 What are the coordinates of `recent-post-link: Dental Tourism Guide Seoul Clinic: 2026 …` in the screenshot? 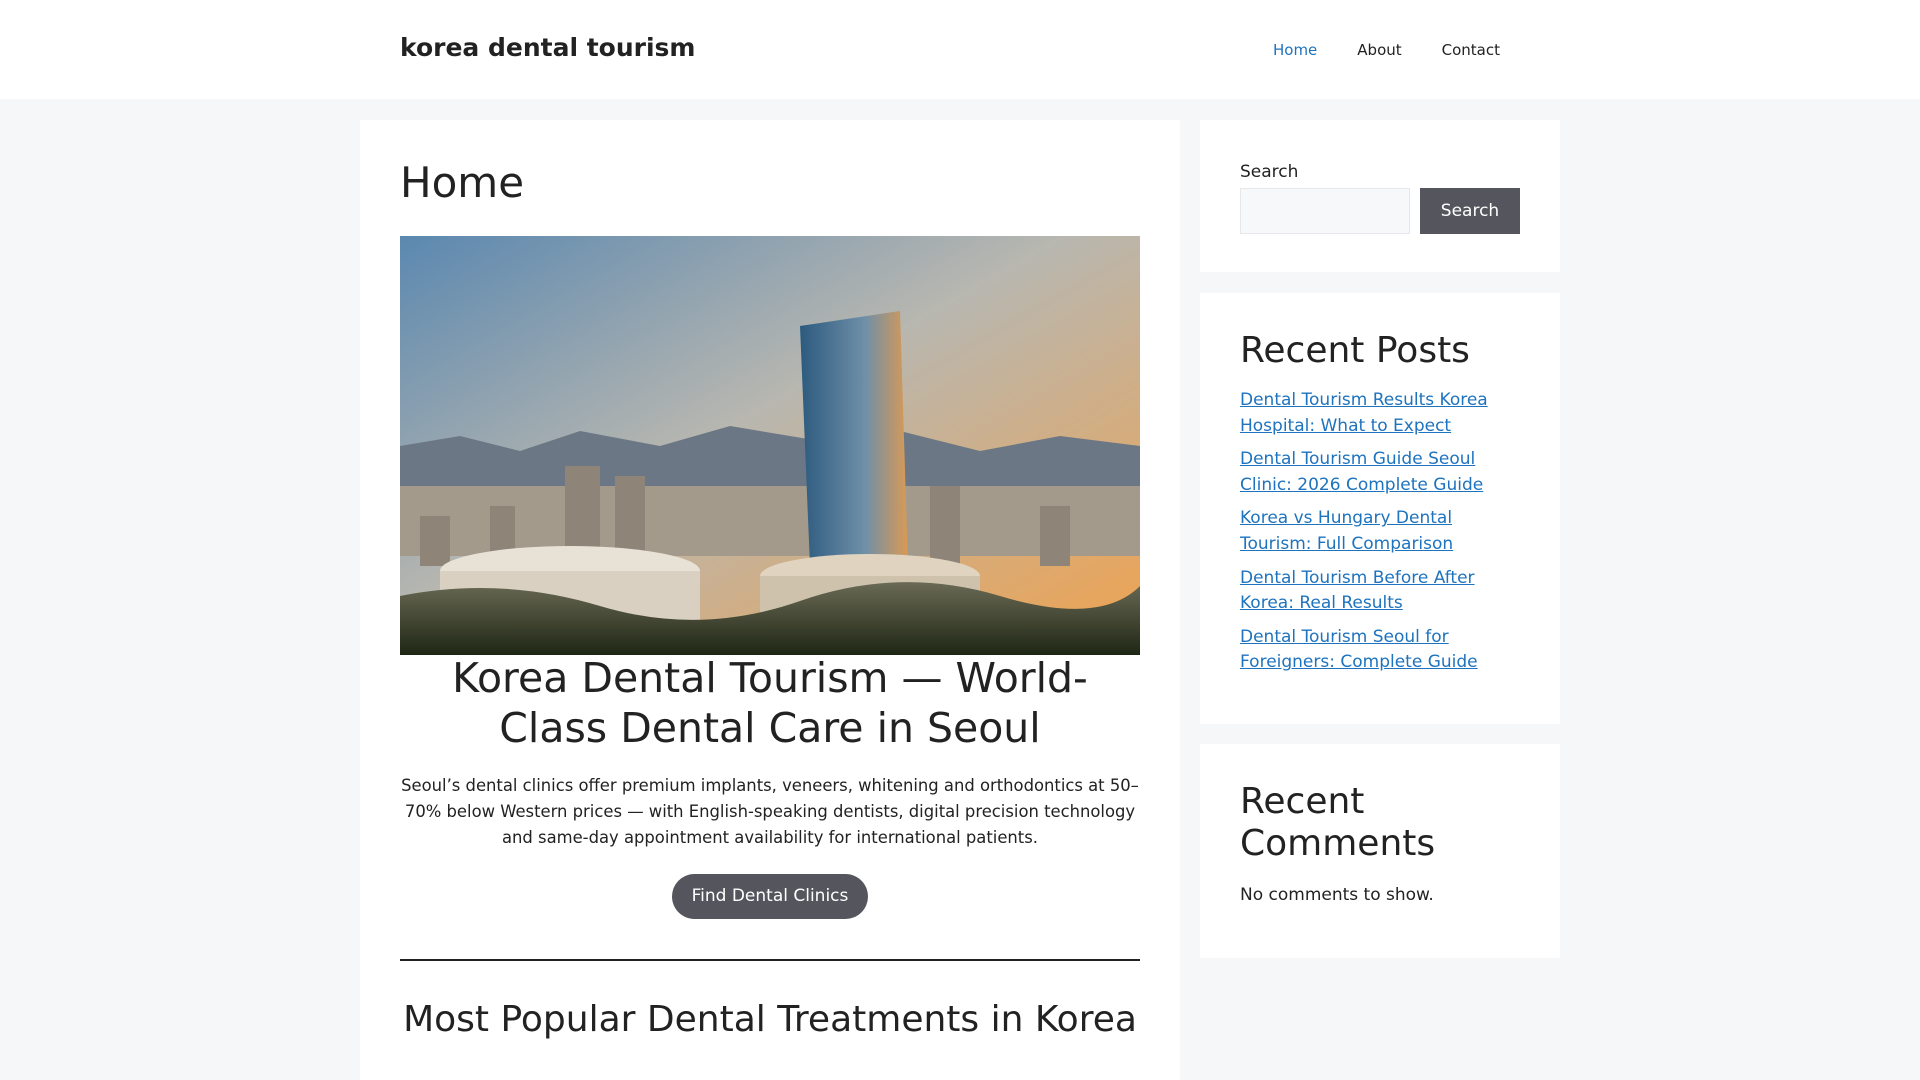 It's located at (1361, 472).